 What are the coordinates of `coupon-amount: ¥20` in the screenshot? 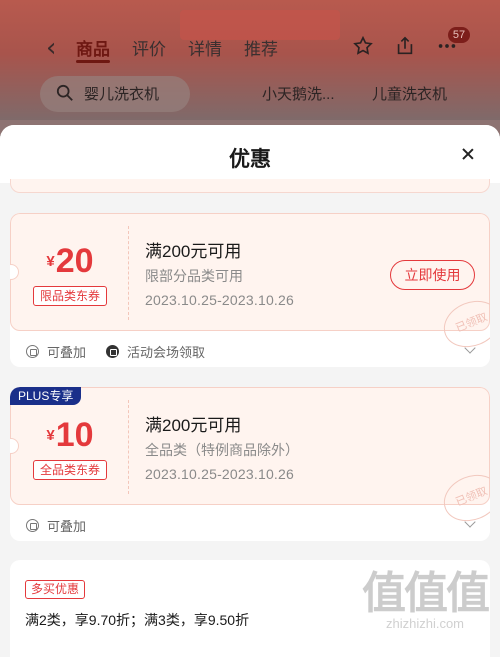 It's located at (70, 261).